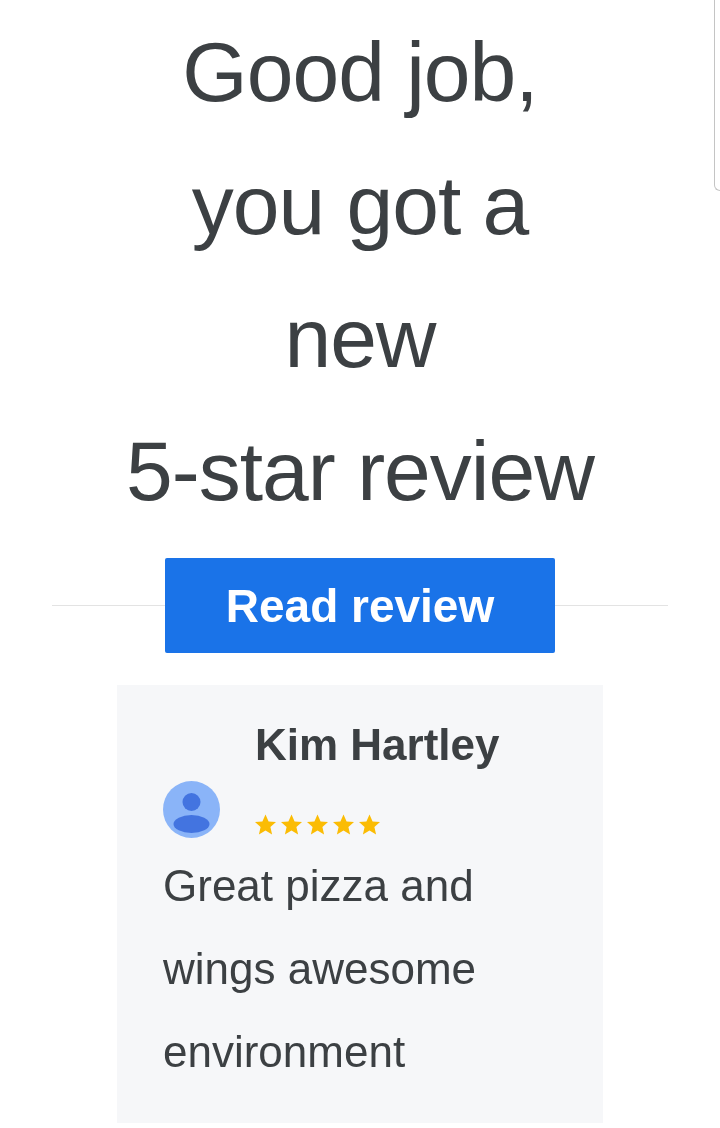 The width and height of the screenshot is (720, 1128). I want to click on author-name: Kim Hartley, so click(378, 745).